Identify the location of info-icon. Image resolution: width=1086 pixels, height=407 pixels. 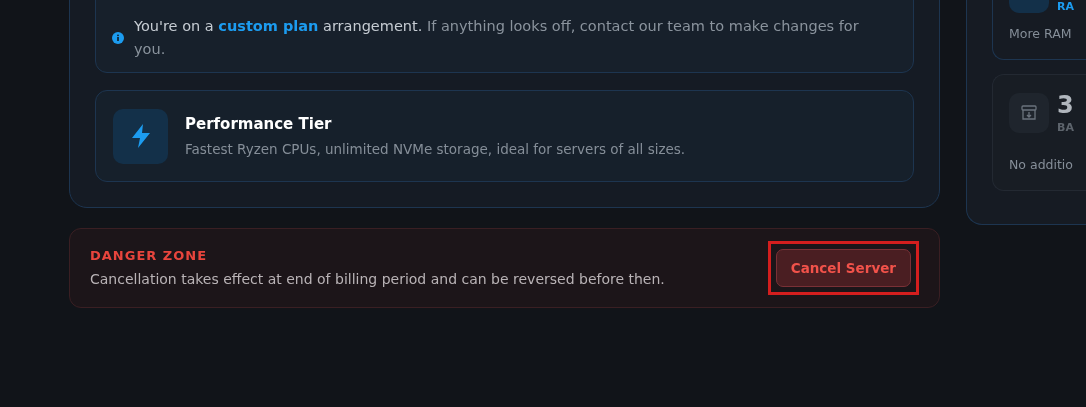
(118, 37).